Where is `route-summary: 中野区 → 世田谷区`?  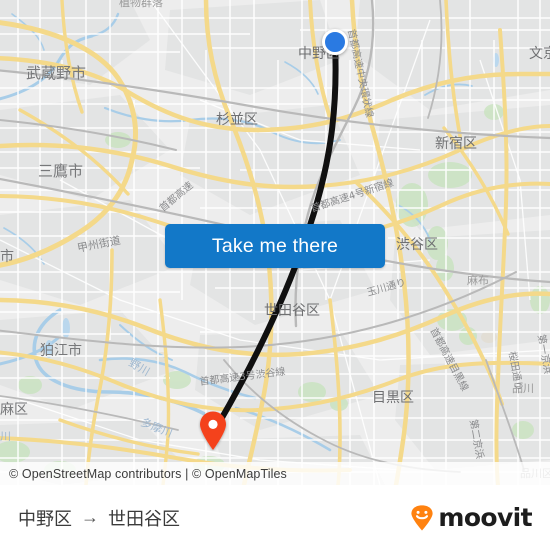
route-summary: 中野区 → 世田谷区 is located at coordinates (99, 518).